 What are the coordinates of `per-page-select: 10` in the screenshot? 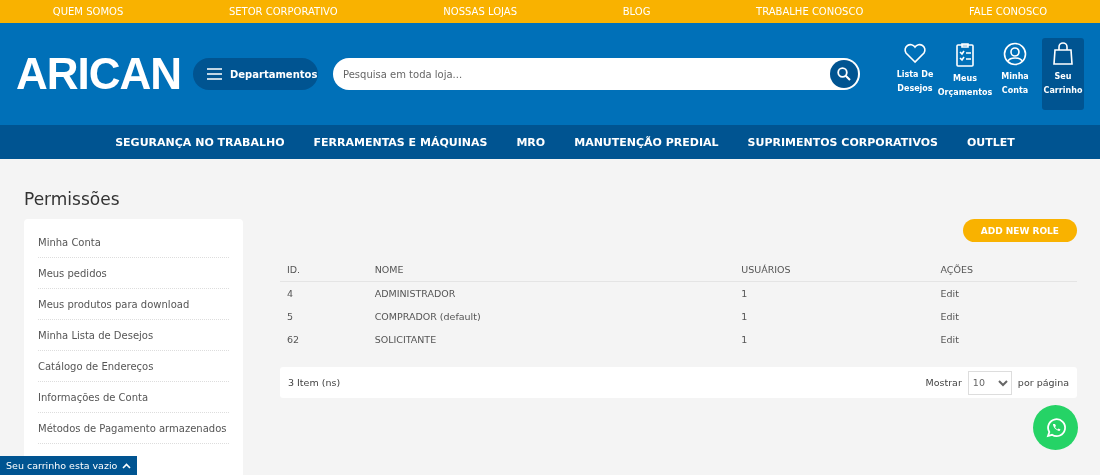 It's located at (989, 382).